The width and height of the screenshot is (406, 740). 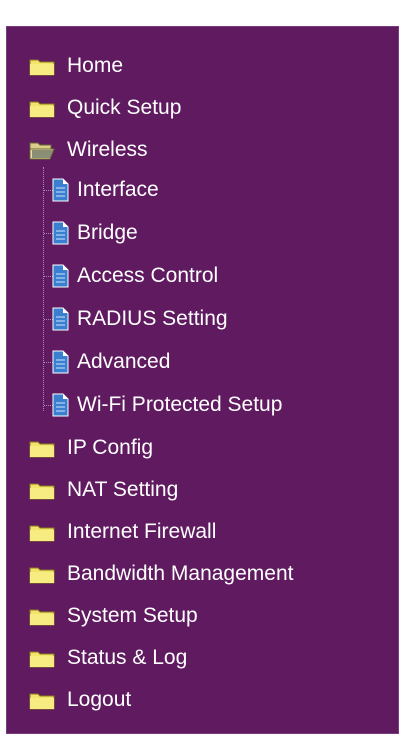 I want to click on menu-item-label: Quick Setup, so click(x=124, y=107).